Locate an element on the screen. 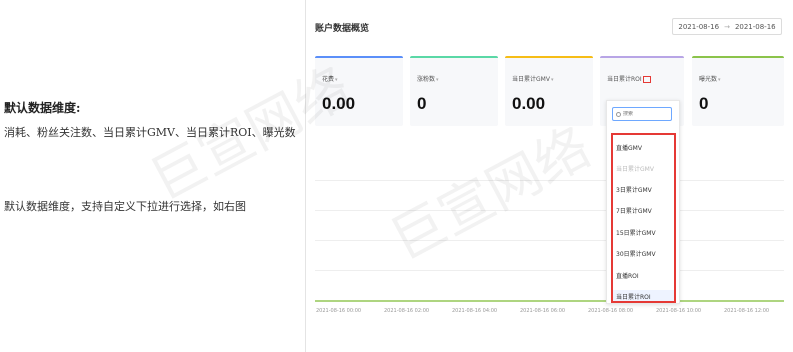  notes-title: 默认数据维度: is located at coordinates (42, 108).